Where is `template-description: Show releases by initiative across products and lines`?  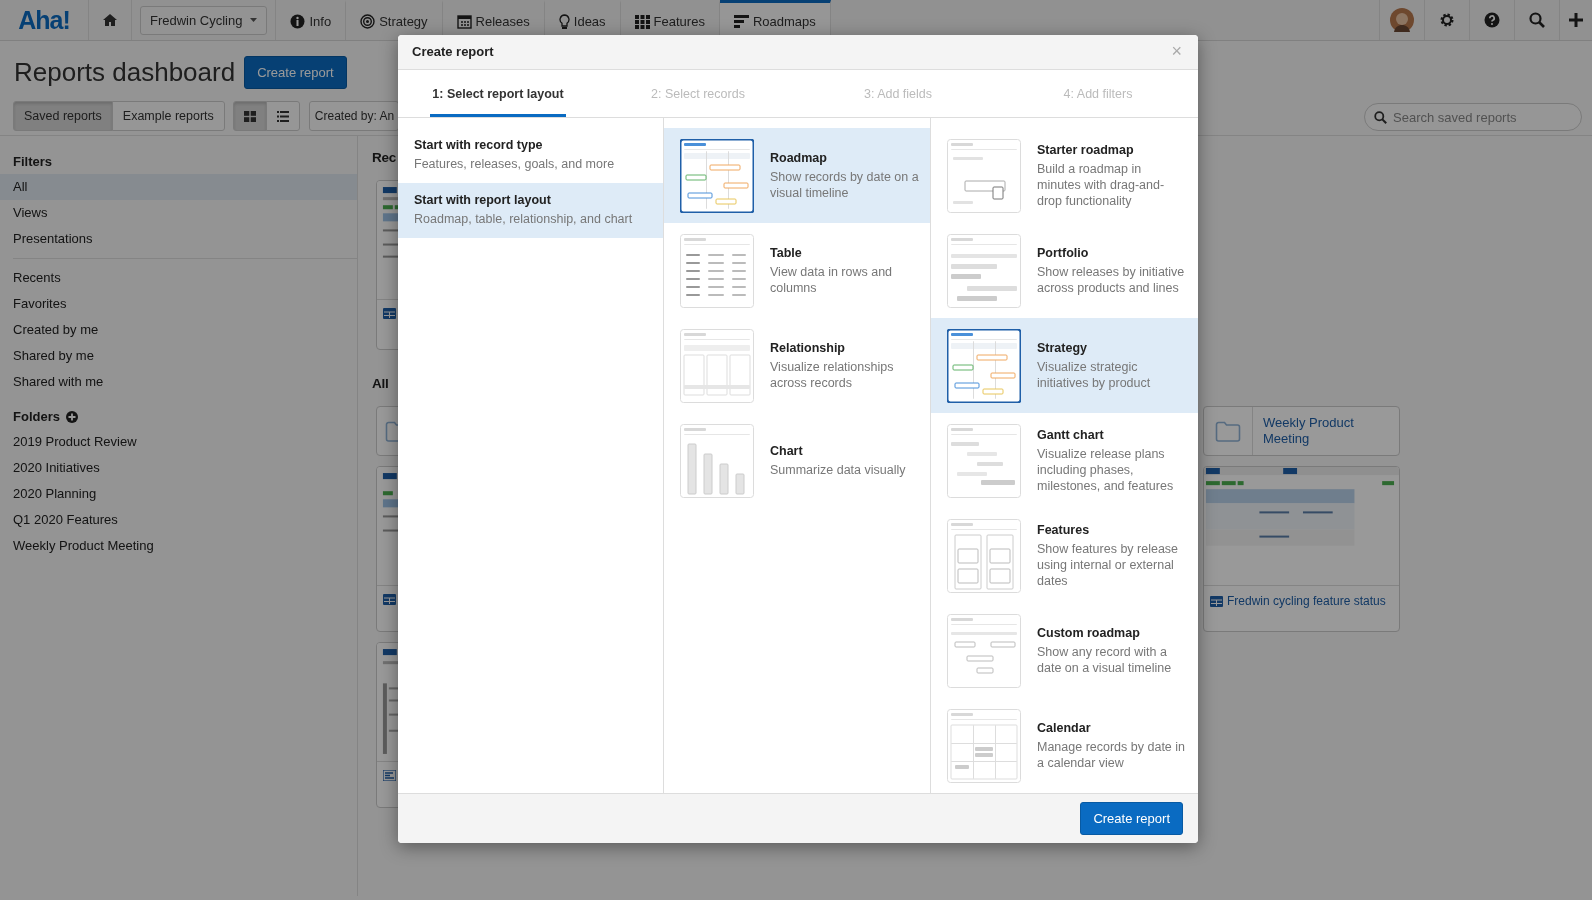
template-description: Show releases by initiative across products and lines is located at coordinates (1111, 279).